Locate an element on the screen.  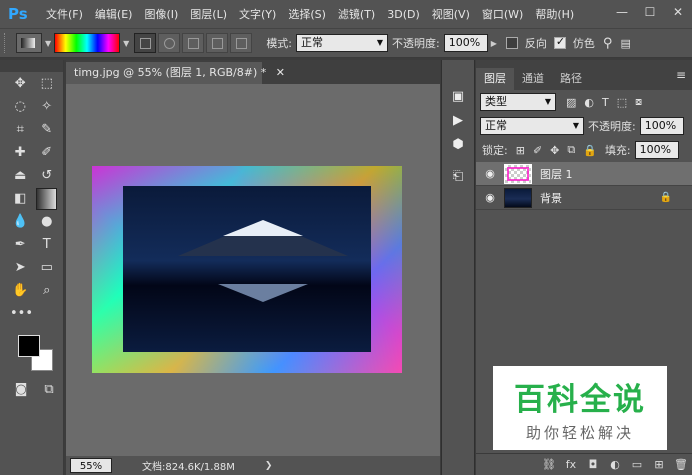
workspace-icon: ▤ is located at coordinates (625, 43).